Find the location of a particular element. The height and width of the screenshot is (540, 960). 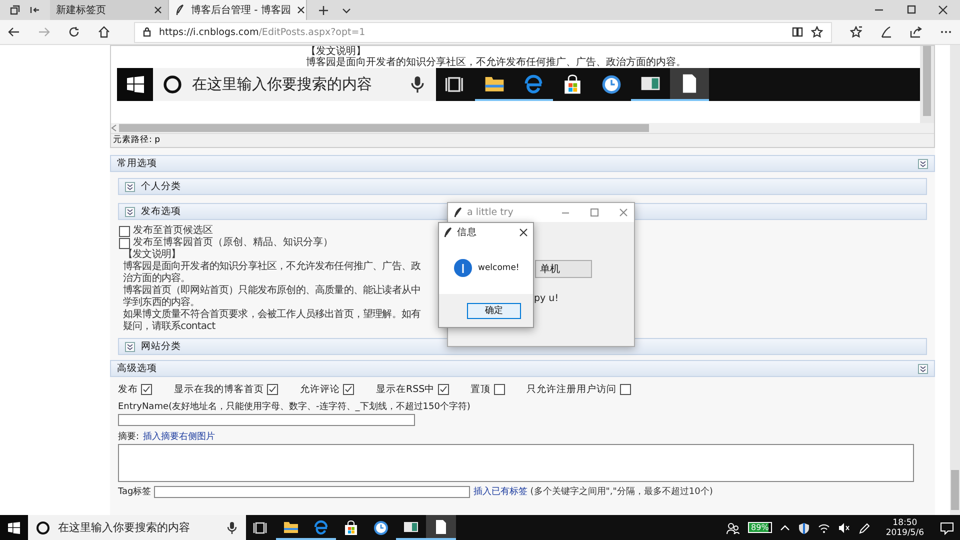

editor-text: 博客园是面向开发者的知识分享社区，不允许发布任何推广、广告、政治方面的内容。 is located at coordinates (496, 62).